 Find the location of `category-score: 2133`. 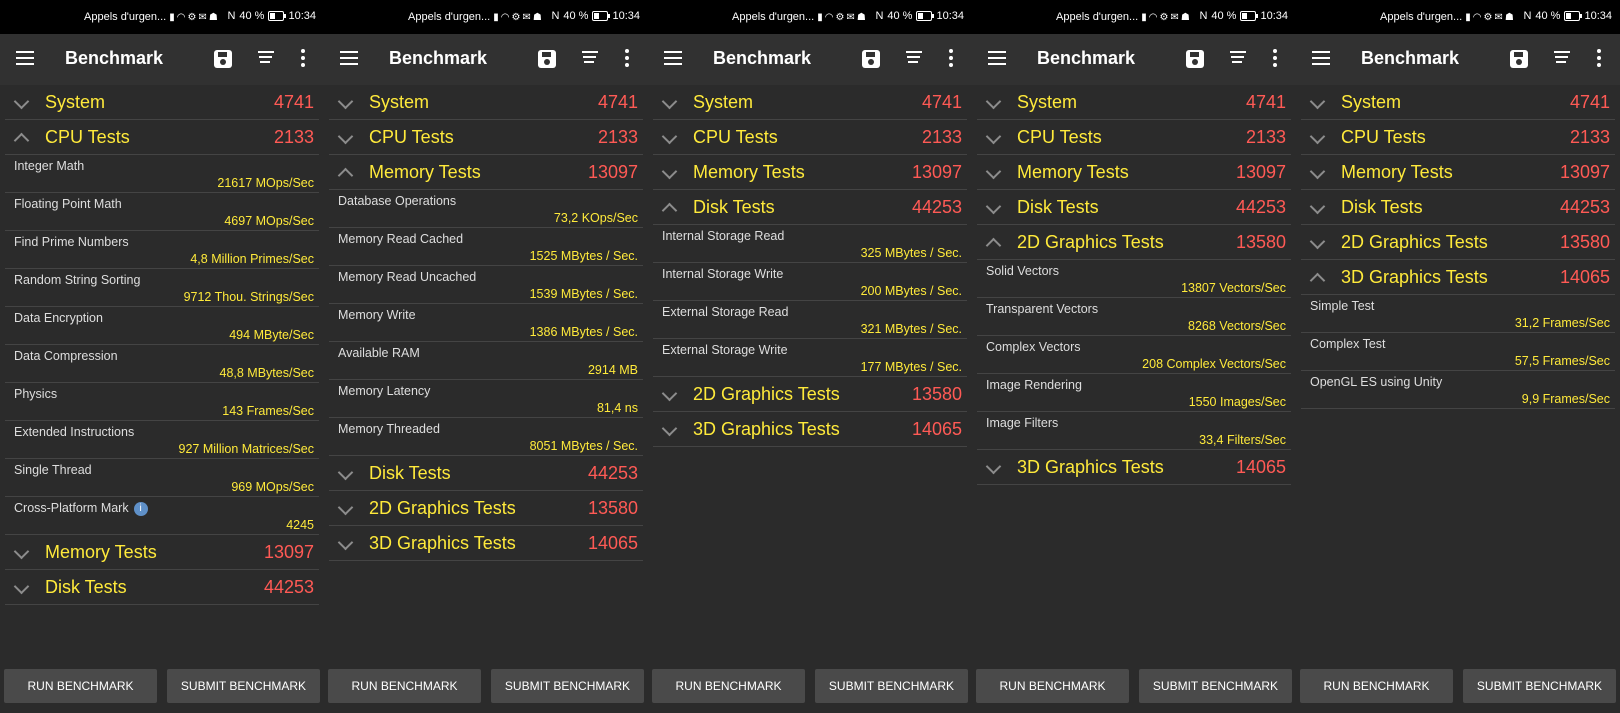

category-score: 2133 is located at coordinates (1589, 137).